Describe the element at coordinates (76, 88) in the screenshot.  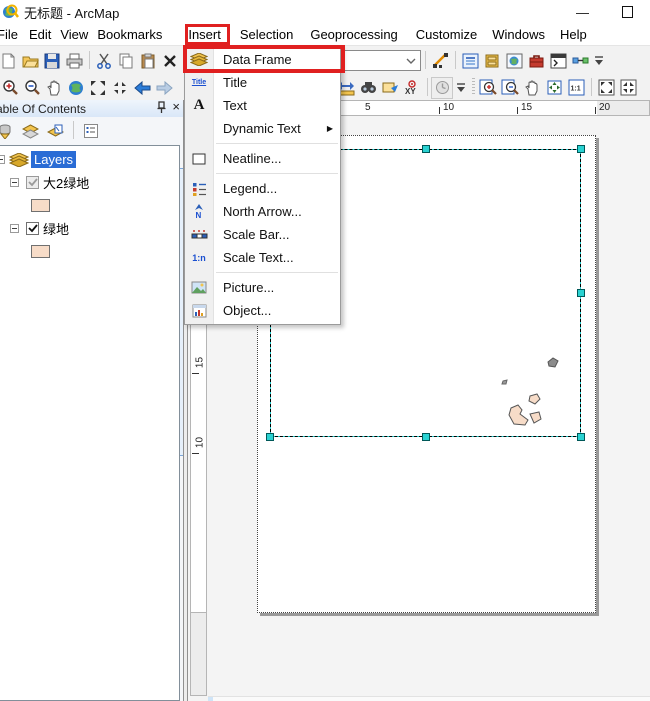
I see `full-extent-icon` at that location.